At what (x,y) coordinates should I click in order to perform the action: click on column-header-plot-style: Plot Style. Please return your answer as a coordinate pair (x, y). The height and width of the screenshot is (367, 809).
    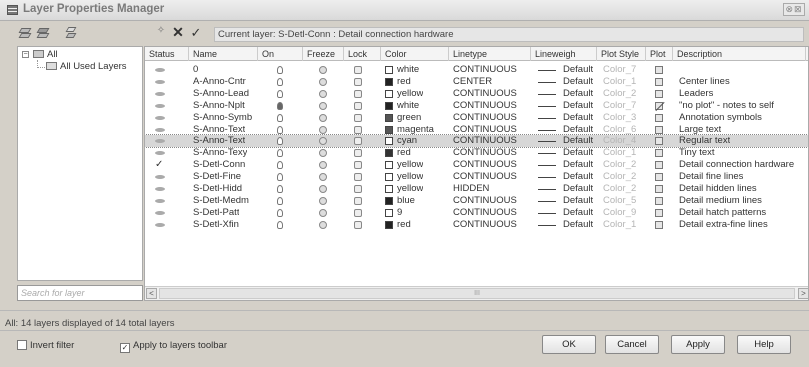
    Looking at the image, I should click on (621, 54).